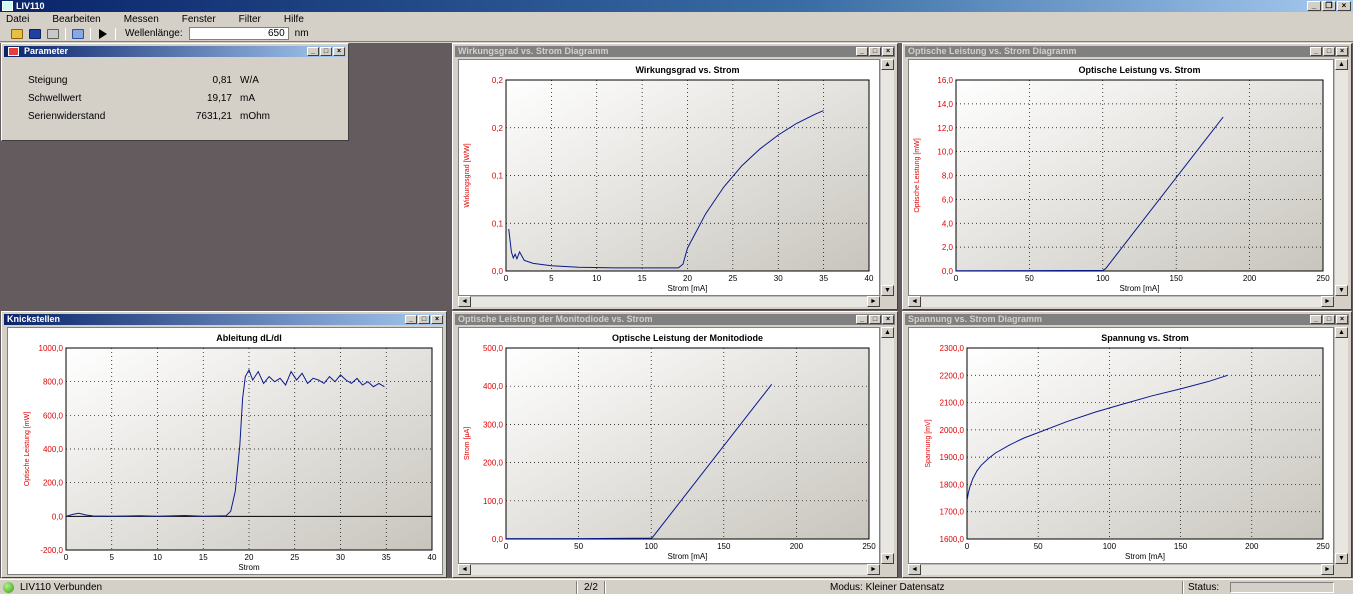 Image resolution: width=1353 pixels, height=594 pixels. I want to click on open-folder-button, so click(16, 34).